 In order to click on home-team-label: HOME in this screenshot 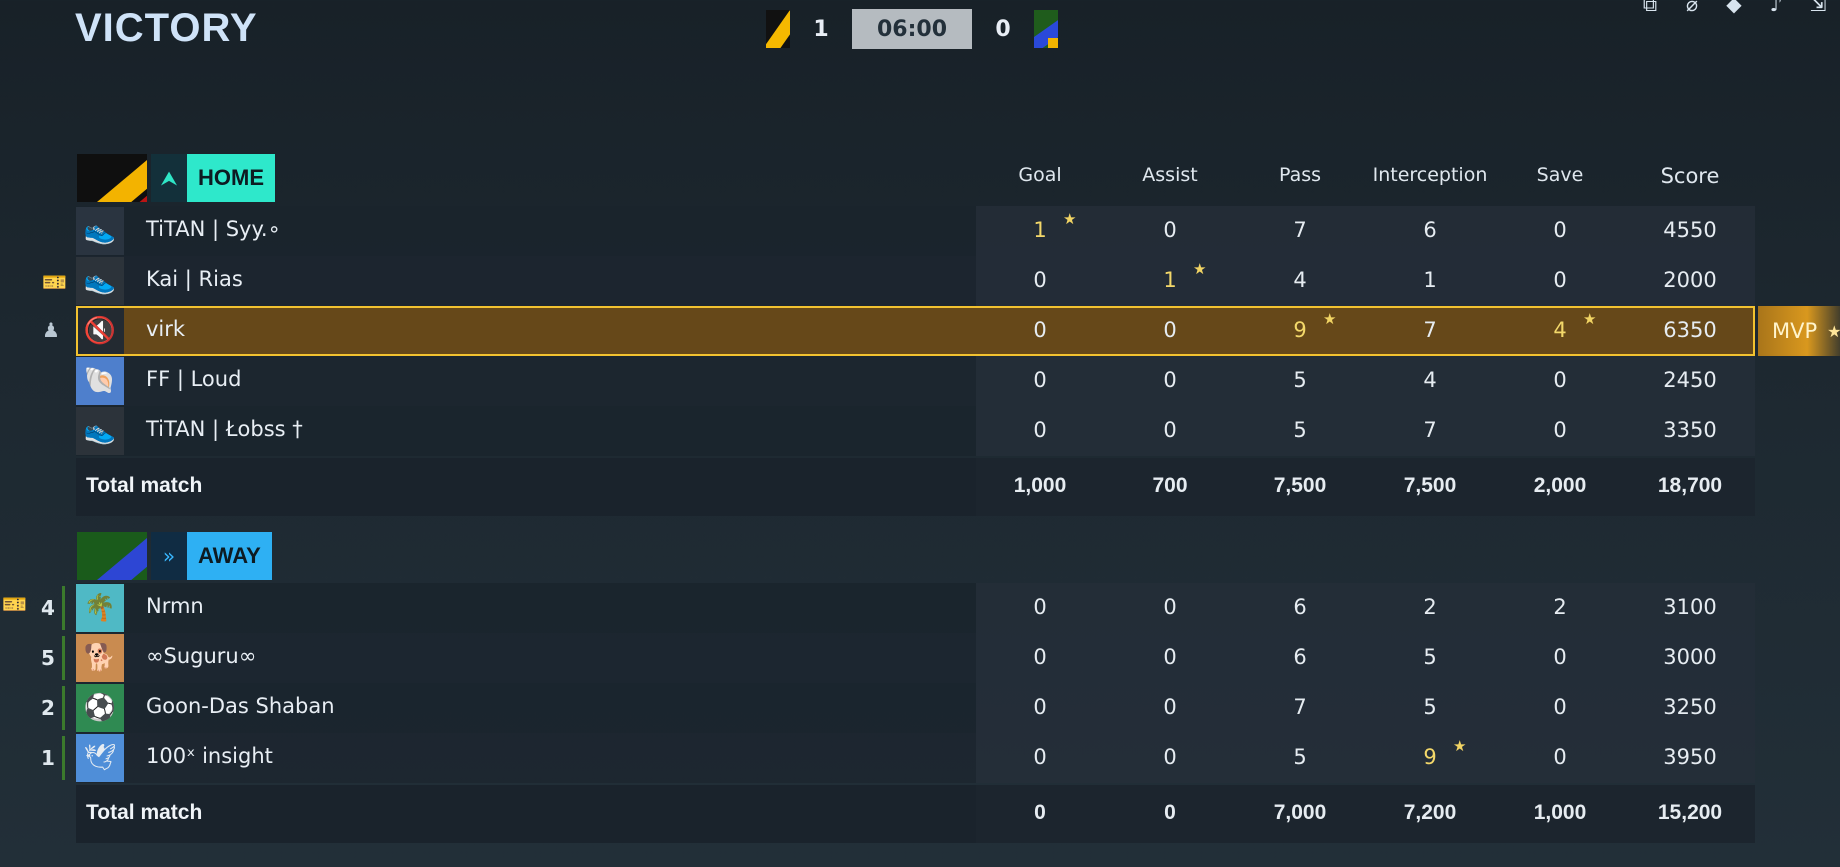, I will do `click(231, 178)`.